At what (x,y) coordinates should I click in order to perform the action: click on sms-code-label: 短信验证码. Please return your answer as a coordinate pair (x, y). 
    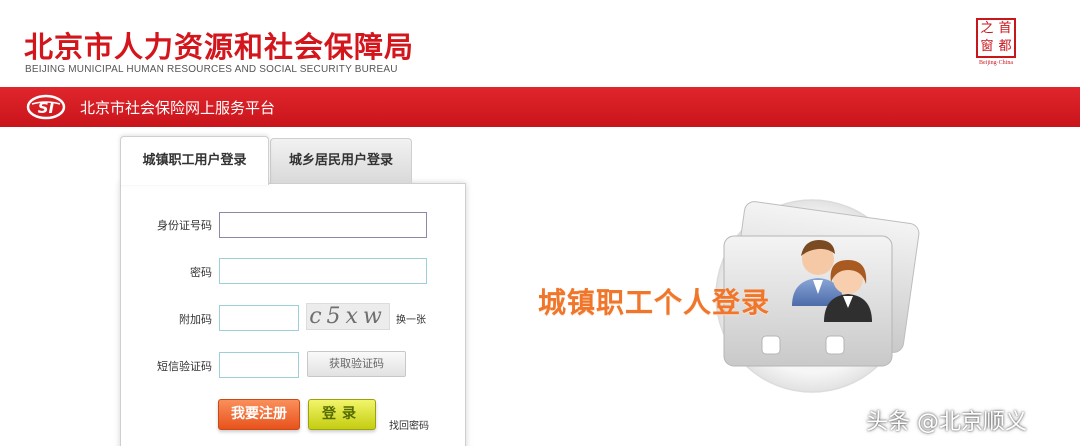
    Looking at the image, I should click on (184, 366).